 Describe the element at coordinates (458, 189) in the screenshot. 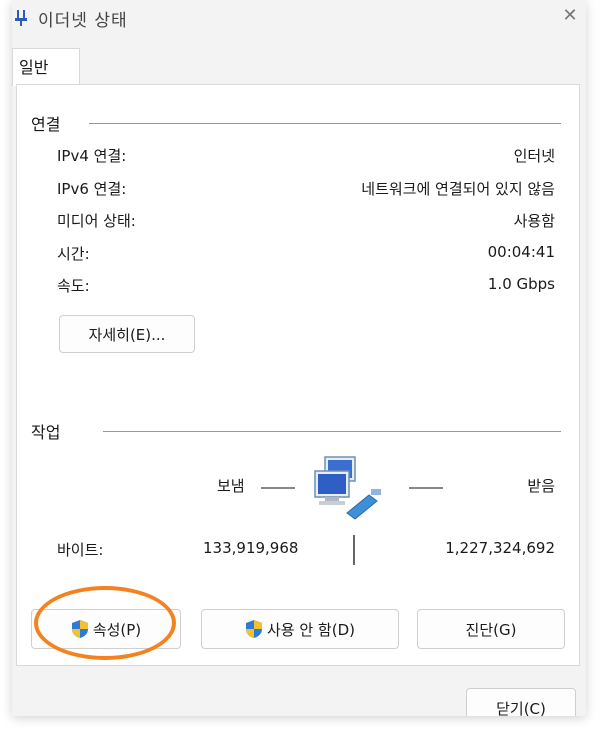

I see `ipv6-value: 네트워크에 연결되어 있지 않음` at that location.